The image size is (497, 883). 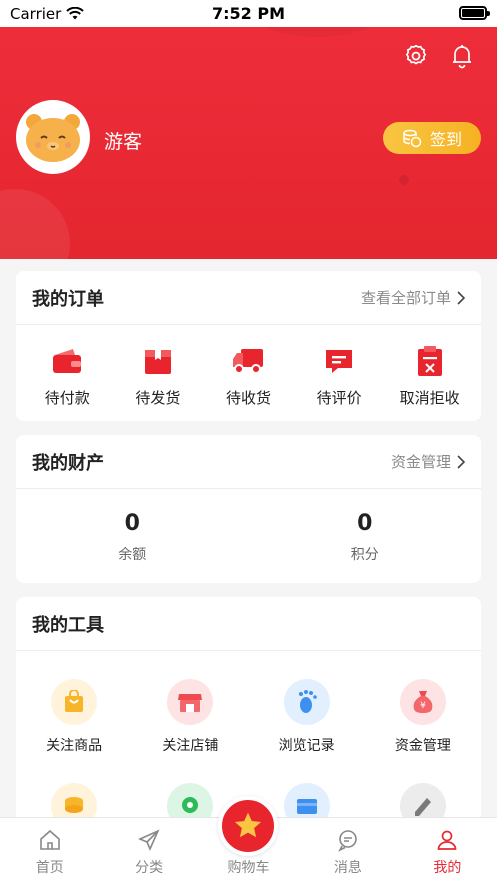 I want to click on carrier-indicator: Carrier, so click(x=47, y=13).